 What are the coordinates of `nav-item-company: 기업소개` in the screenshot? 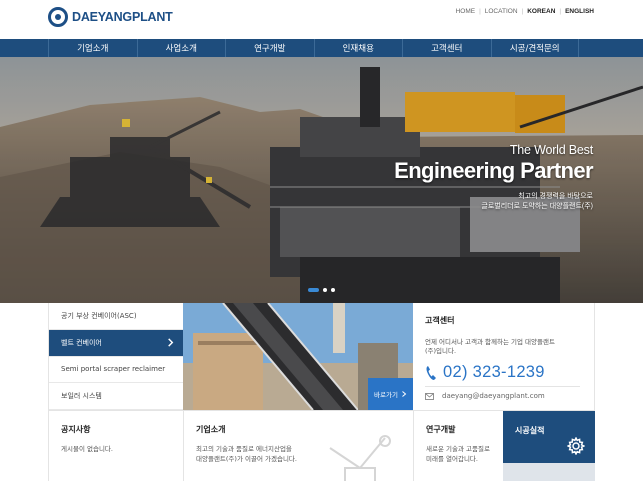 It's located at (92, 48).